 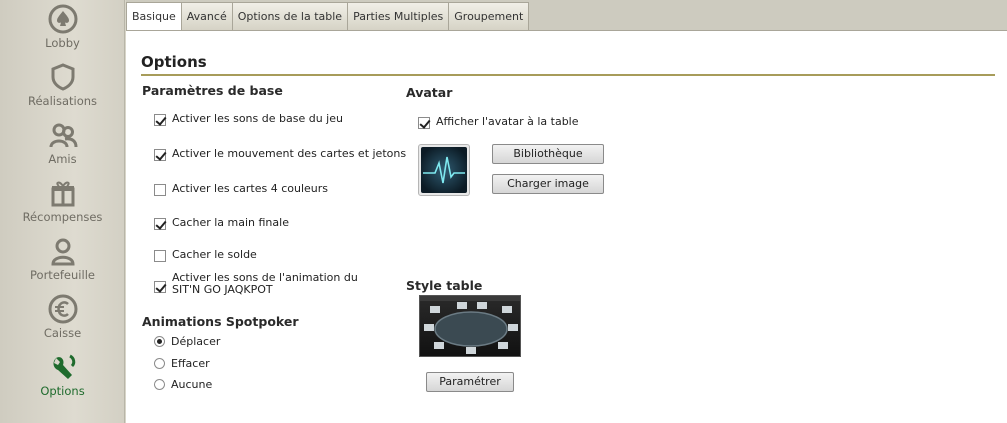 I want to click on gift-icon, so click(x=62, y=194).